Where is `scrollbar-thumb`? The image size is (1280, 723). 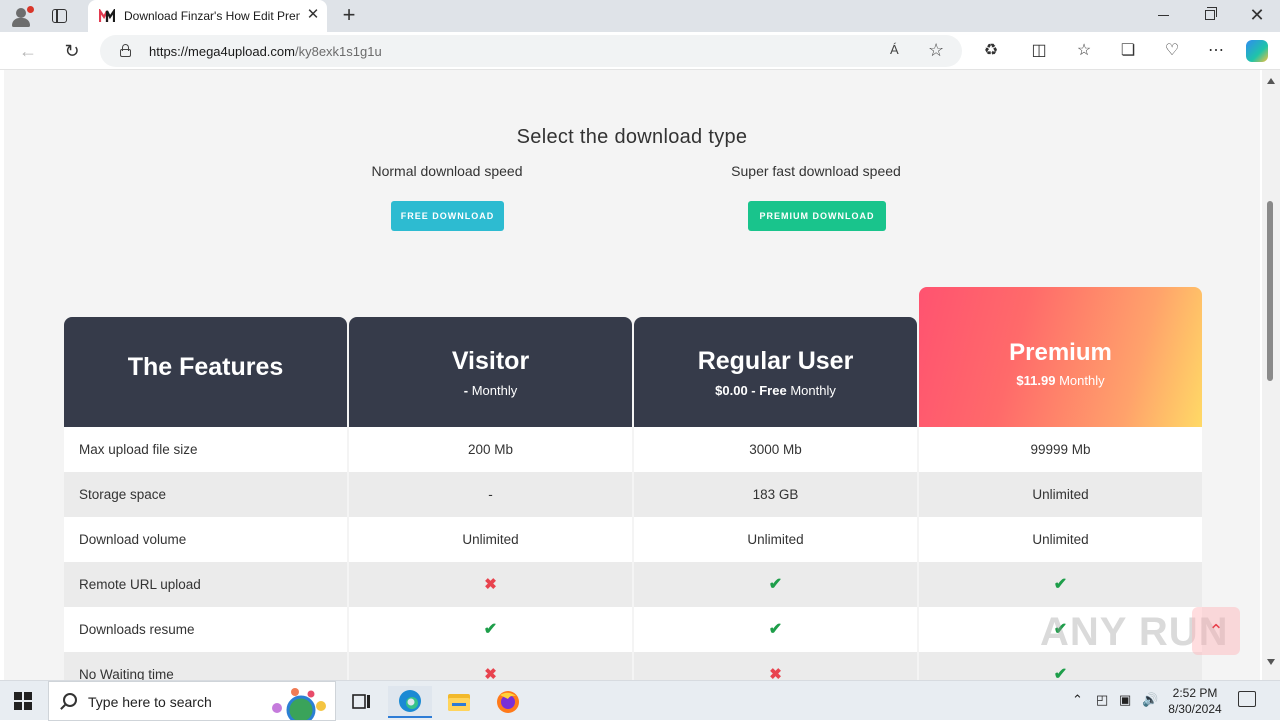 scrollbar-thumb is located at coordinates (1270, 291).